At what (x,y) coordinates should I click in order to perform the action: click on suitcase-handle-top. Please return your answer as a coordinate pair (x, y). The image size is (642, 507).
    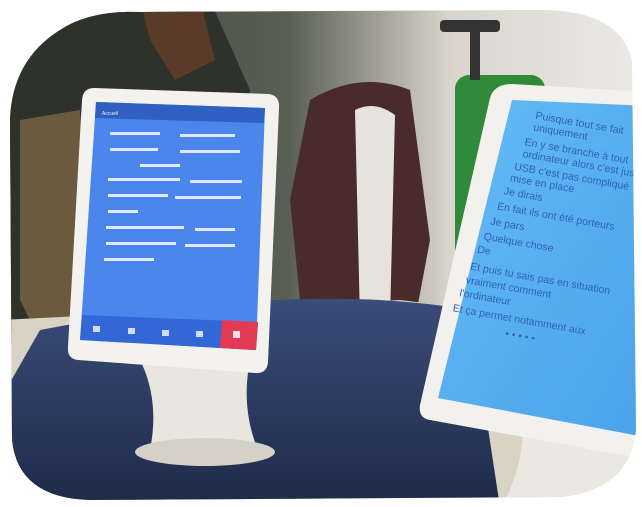
    Looking at the image, I should click on (470, 26).